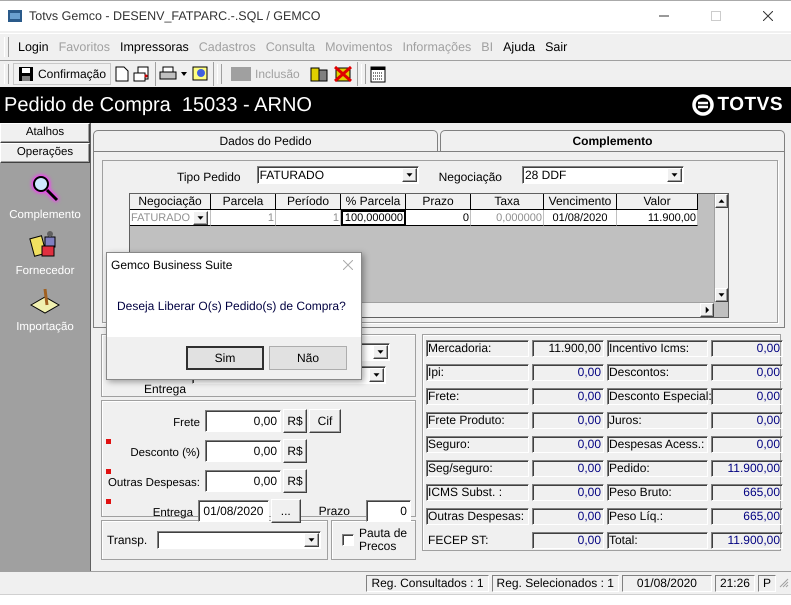 This screenshot has width=791, height=605. Describe the element at coordinates (519, 47) in the screenshot. I see `menu-item: Ajuda` at that location.